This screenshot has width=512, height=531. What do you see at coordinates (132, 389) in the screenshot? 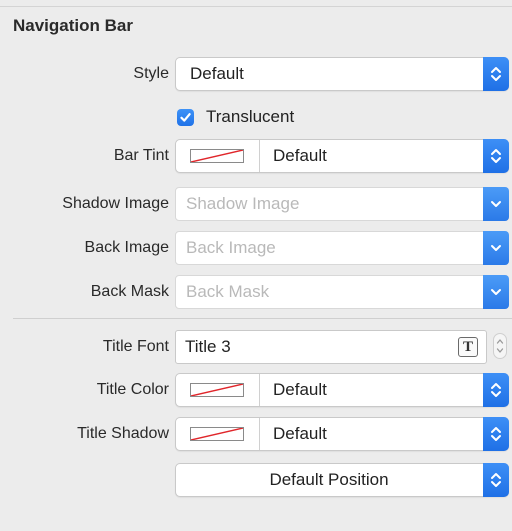
I see `title-color-label: Title Color` at bounding box center [132, 389].